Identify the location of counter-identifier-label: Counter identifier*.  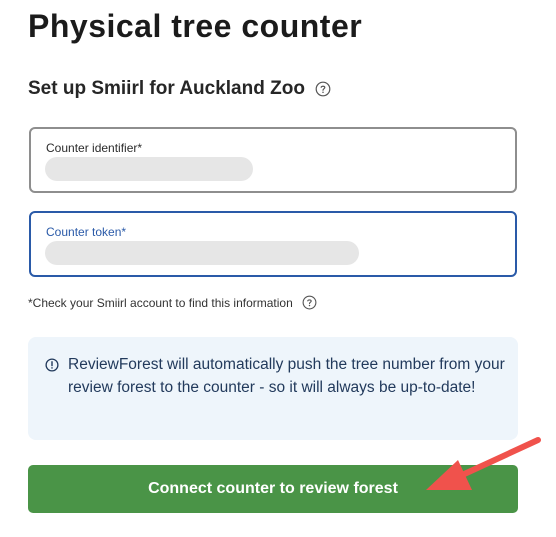
(94, 148).